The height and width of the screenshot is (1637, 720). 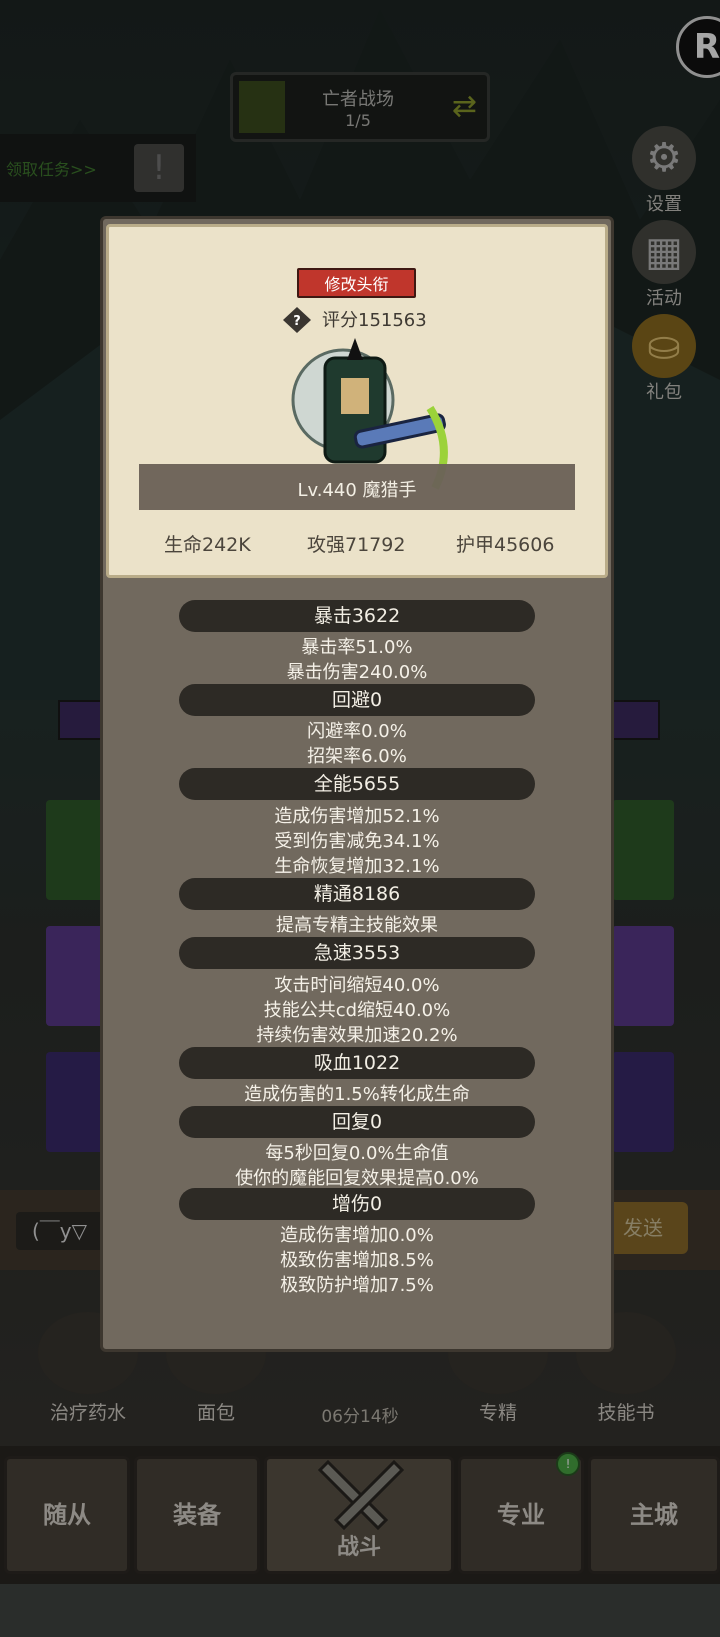 What do you see at coordinates (357, 1010) in the screenshot?
I see `stat-line: 技能公共cd缩短40.0%` at bounding box center [357, 1010].